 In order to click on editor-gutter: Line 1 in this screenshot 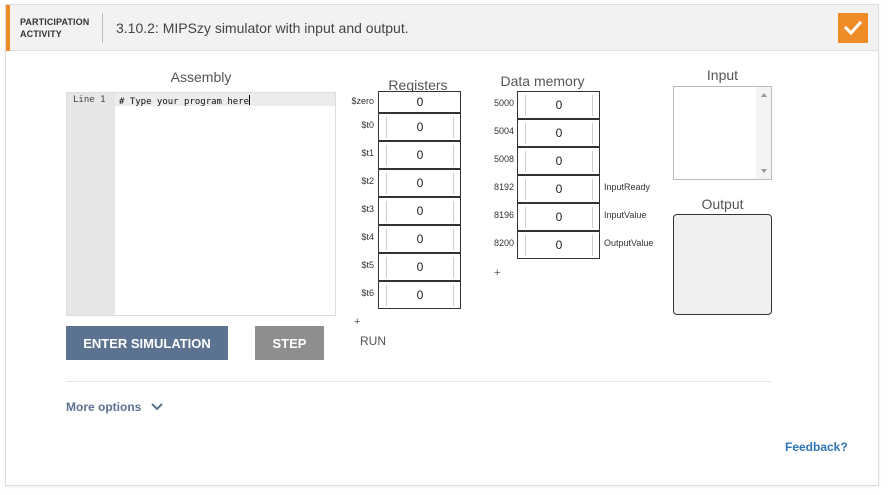, I will do `click(91, 204)`.